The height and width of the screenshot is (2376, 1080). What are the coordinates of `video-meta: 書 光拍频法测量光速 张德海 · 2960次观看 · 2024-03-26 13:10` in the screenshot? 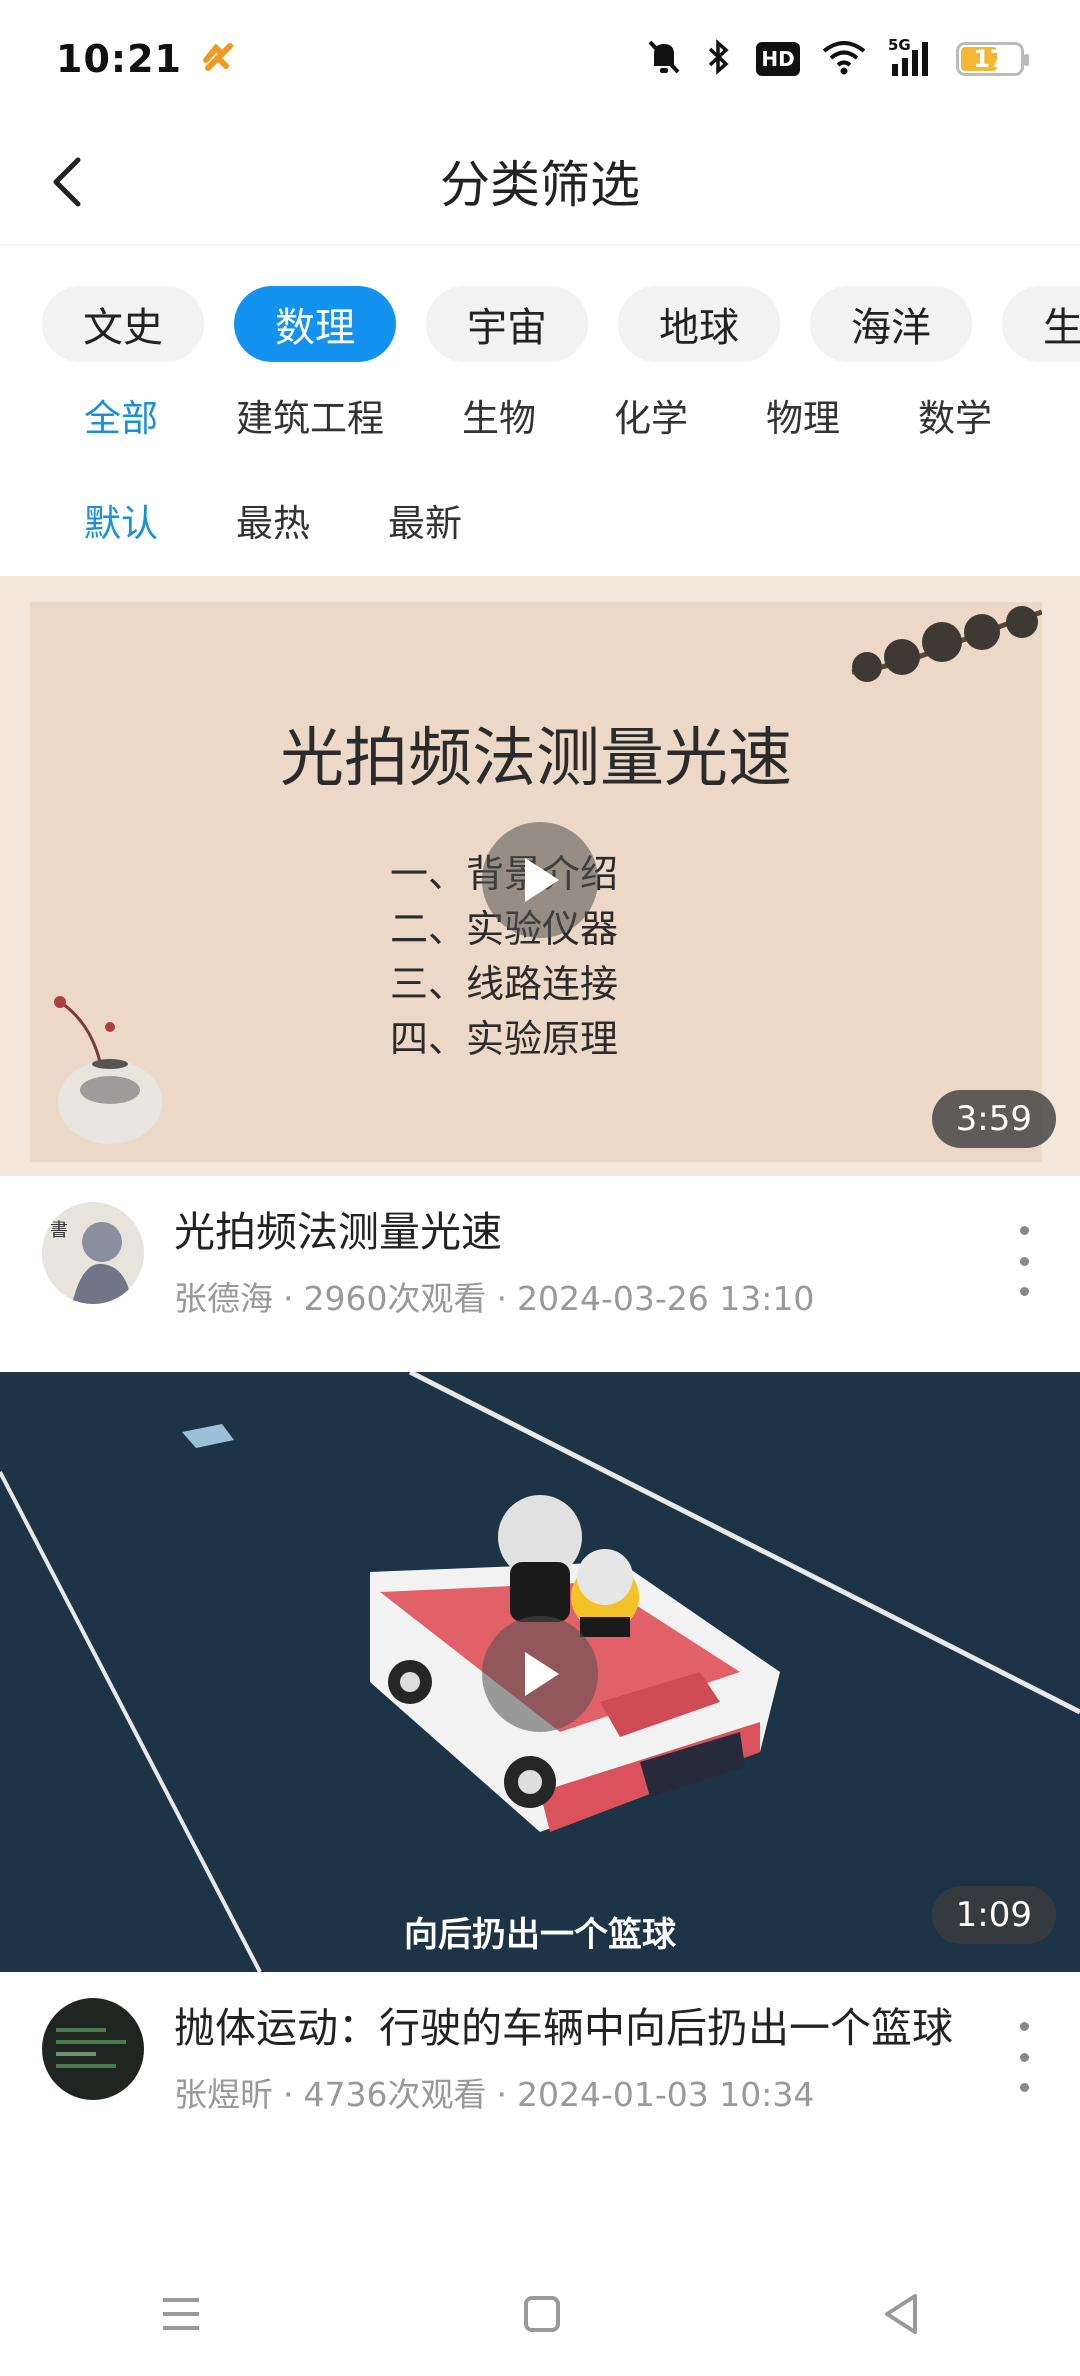 It's located at (540, 1248).